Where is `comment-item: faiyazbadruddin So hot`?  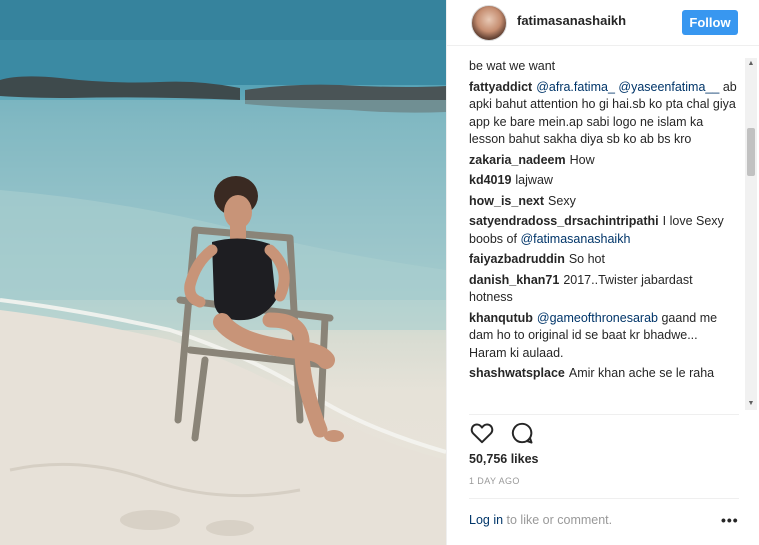 comment-item: faiyazbadruddin So hot is located at coordinates (603, 260).